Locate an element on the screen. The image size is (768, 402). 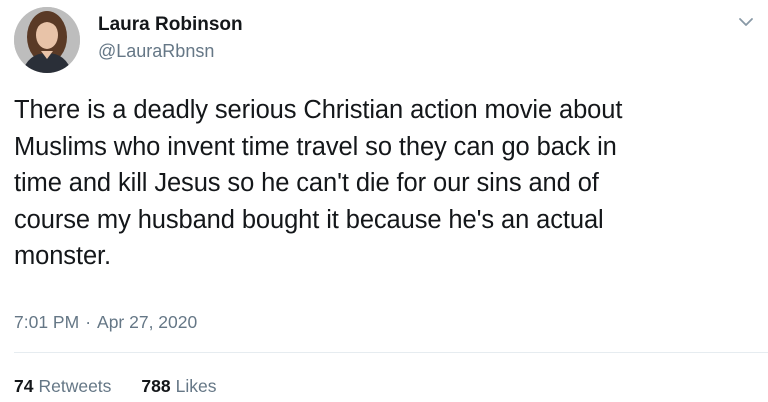
retweets-stat: 74 Retweets is located at coordinates (62, 386).